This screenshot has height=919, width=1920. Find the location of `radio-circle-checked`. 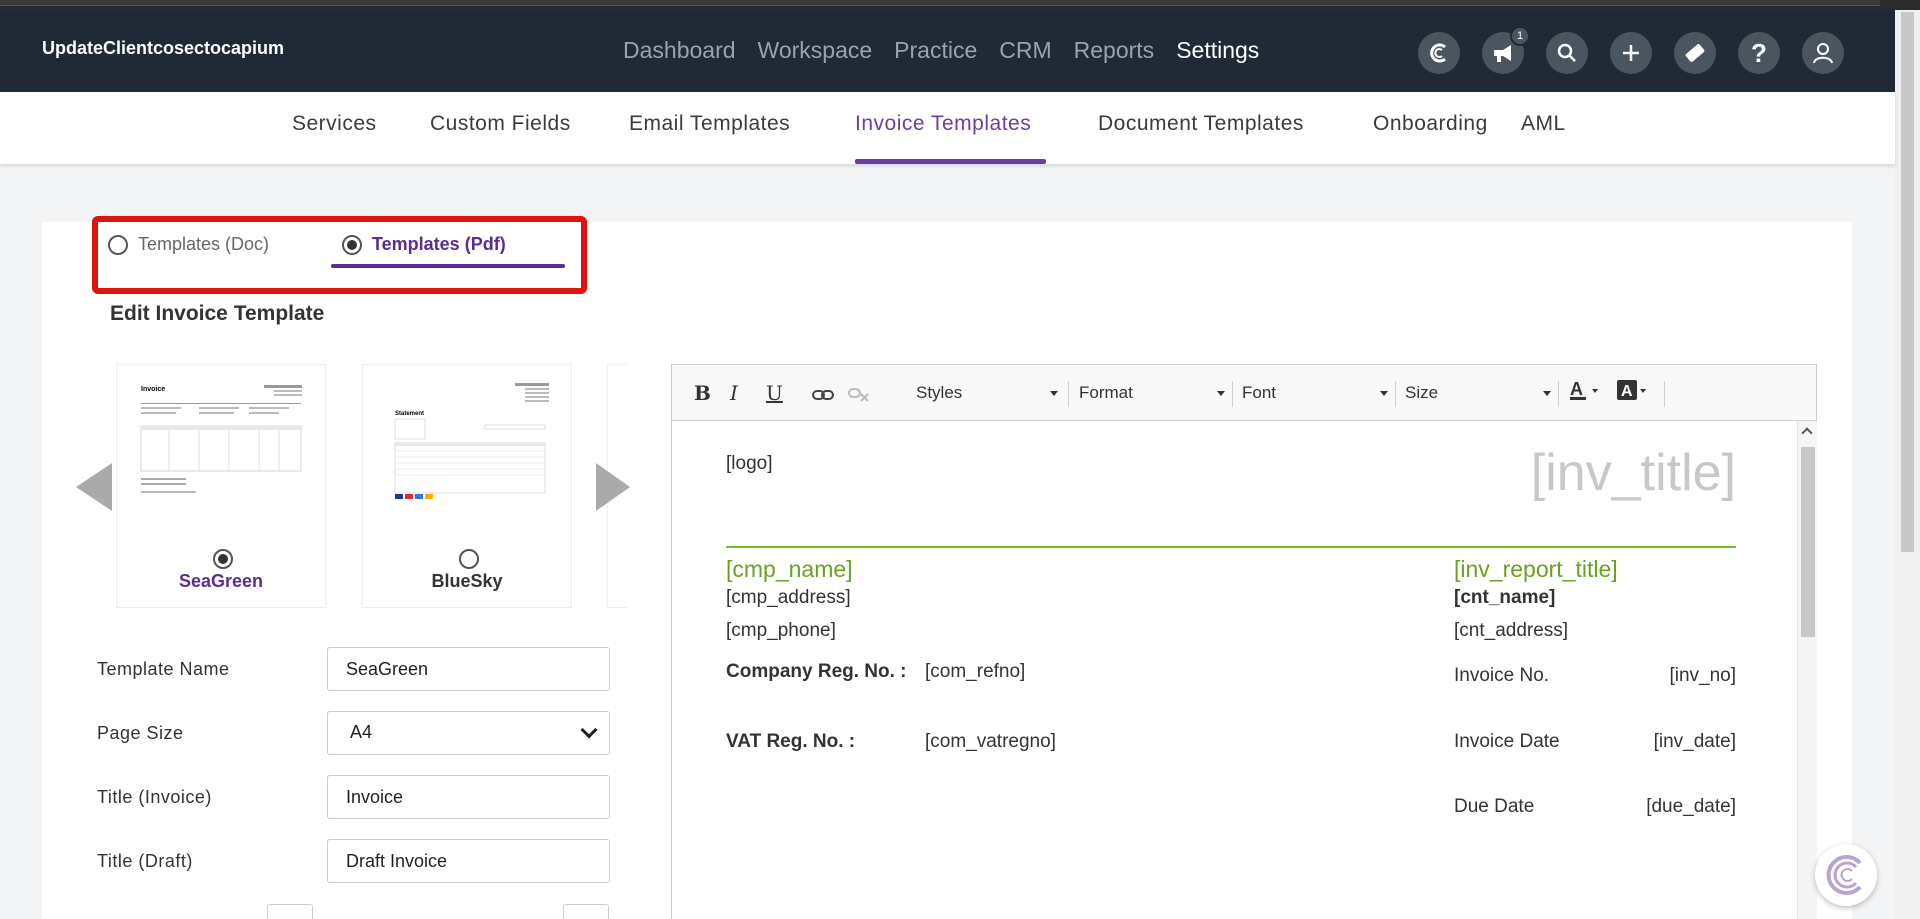

radio-circle-checked is located at coordinates (352, 244).